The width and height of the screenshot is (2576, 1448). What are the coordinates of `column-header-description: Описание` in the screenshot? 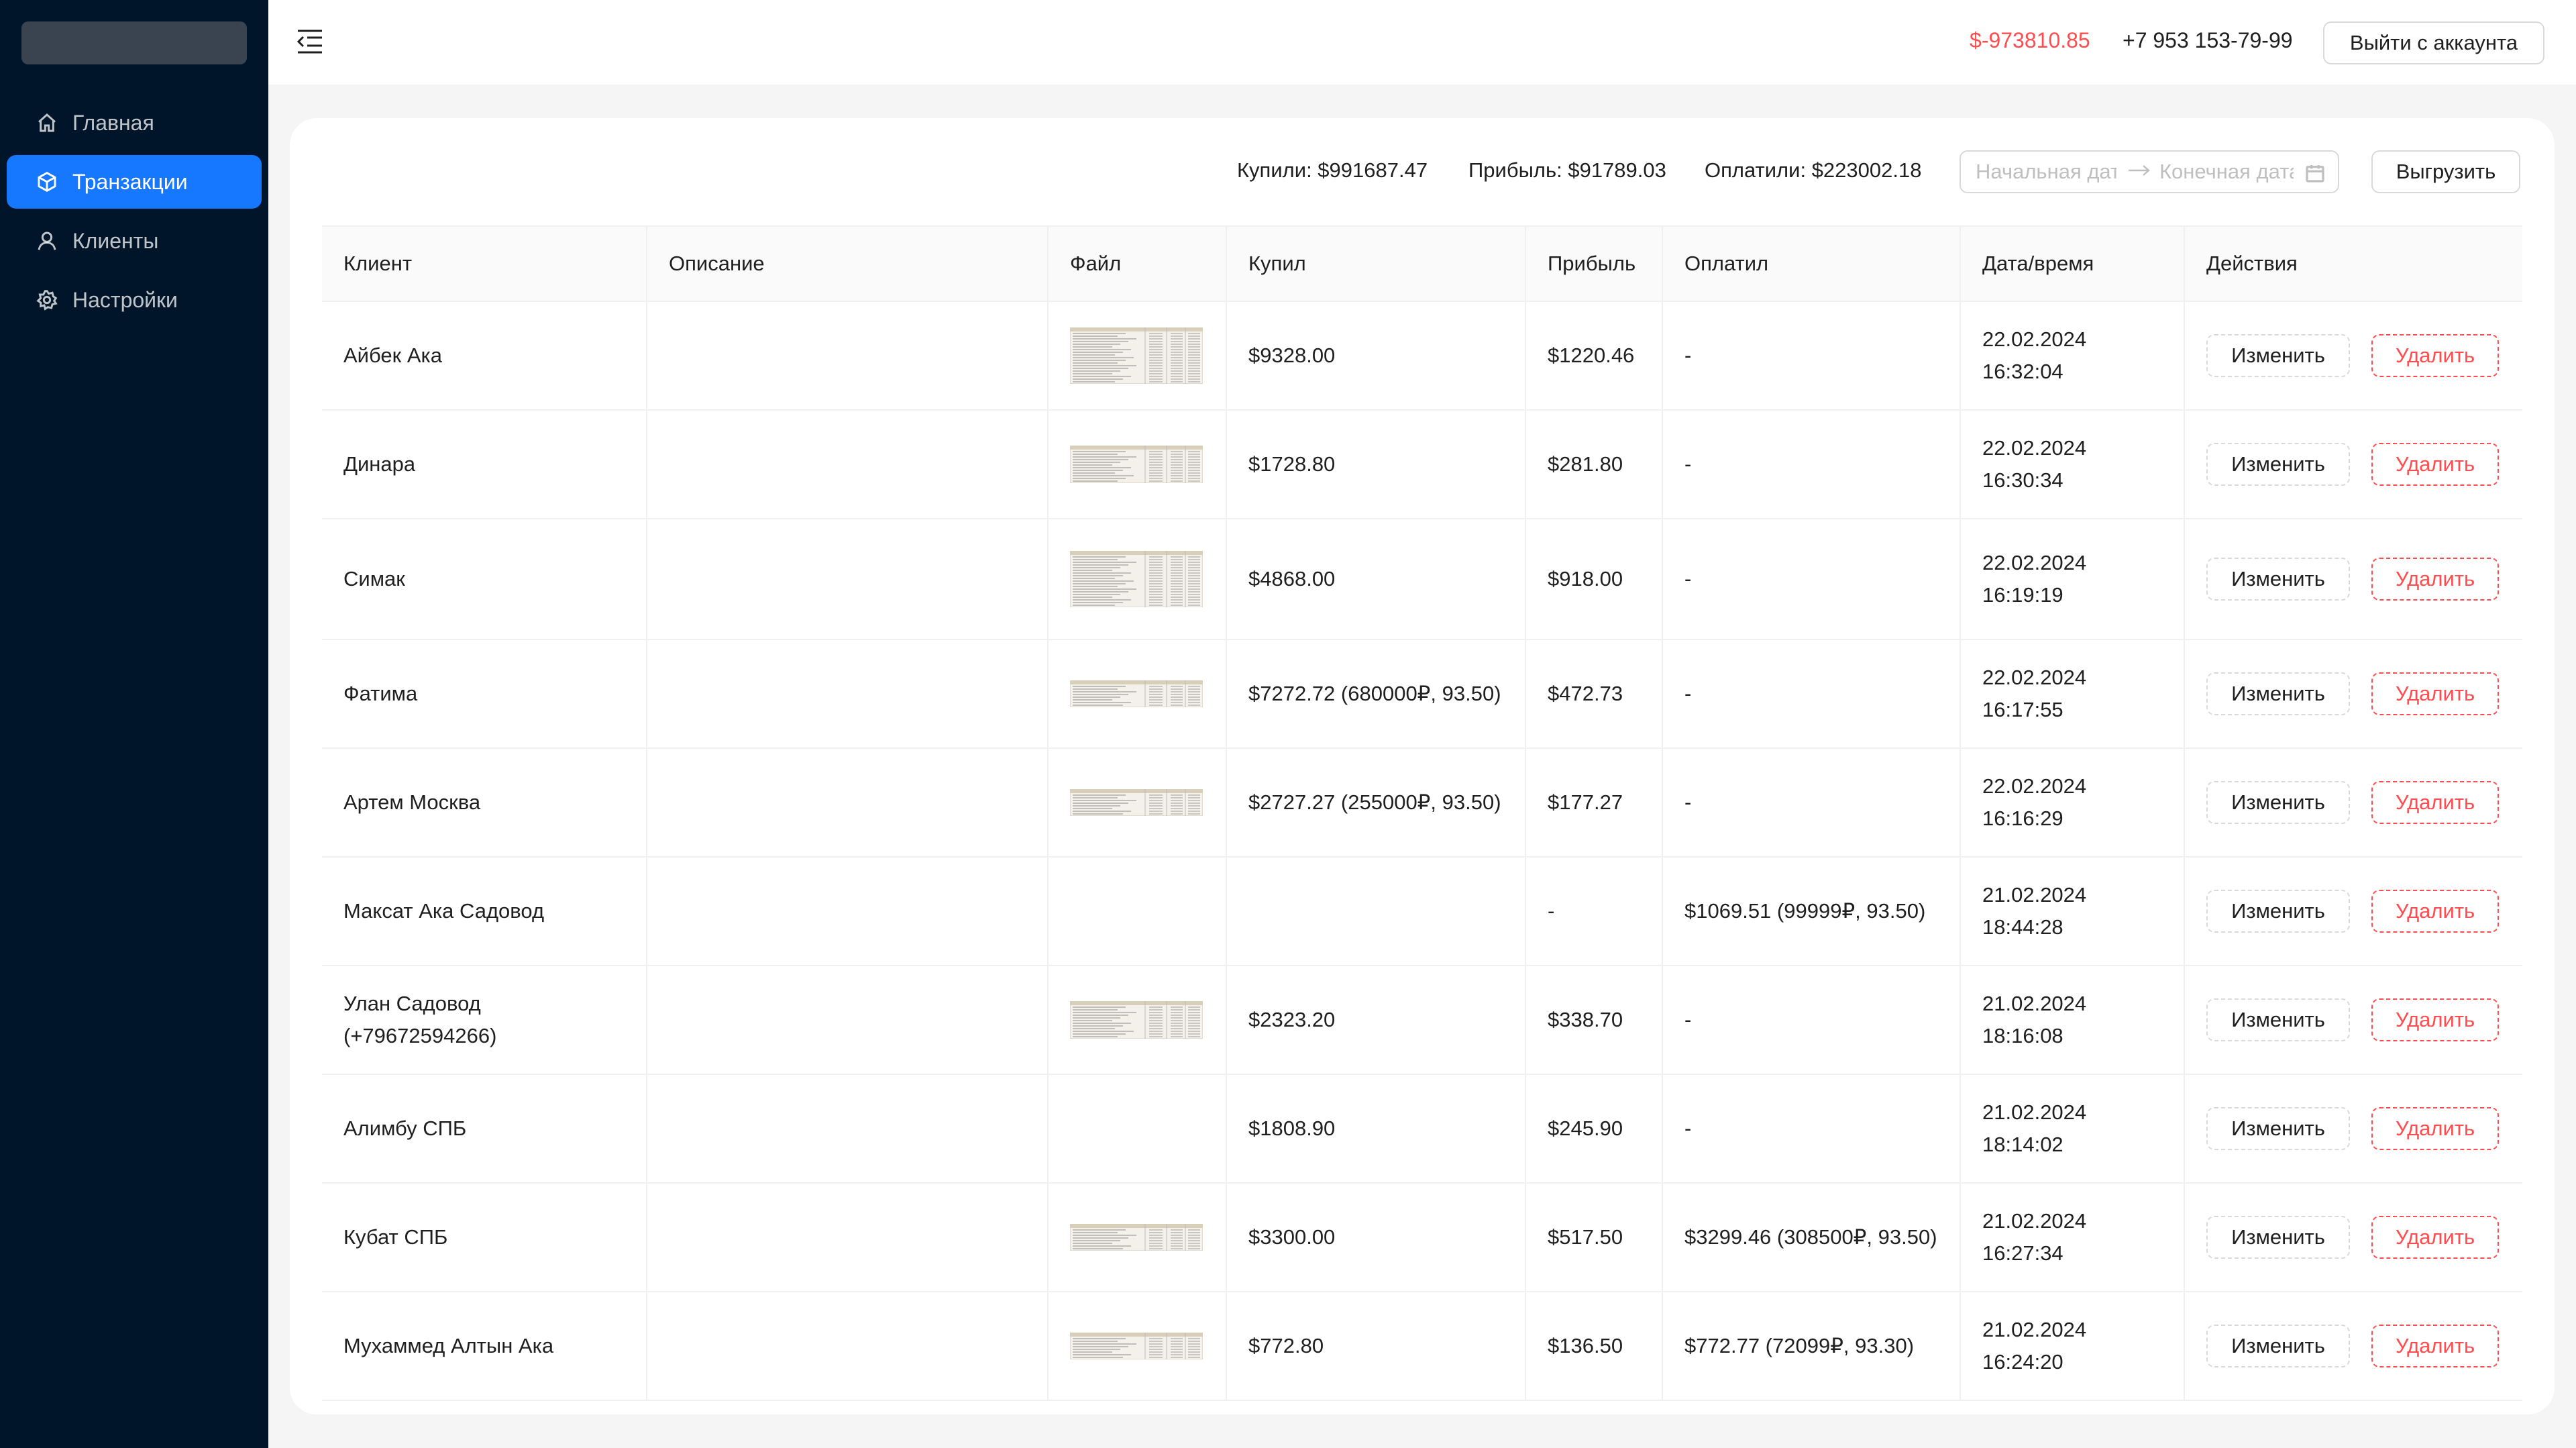 It's located at (848, 264).